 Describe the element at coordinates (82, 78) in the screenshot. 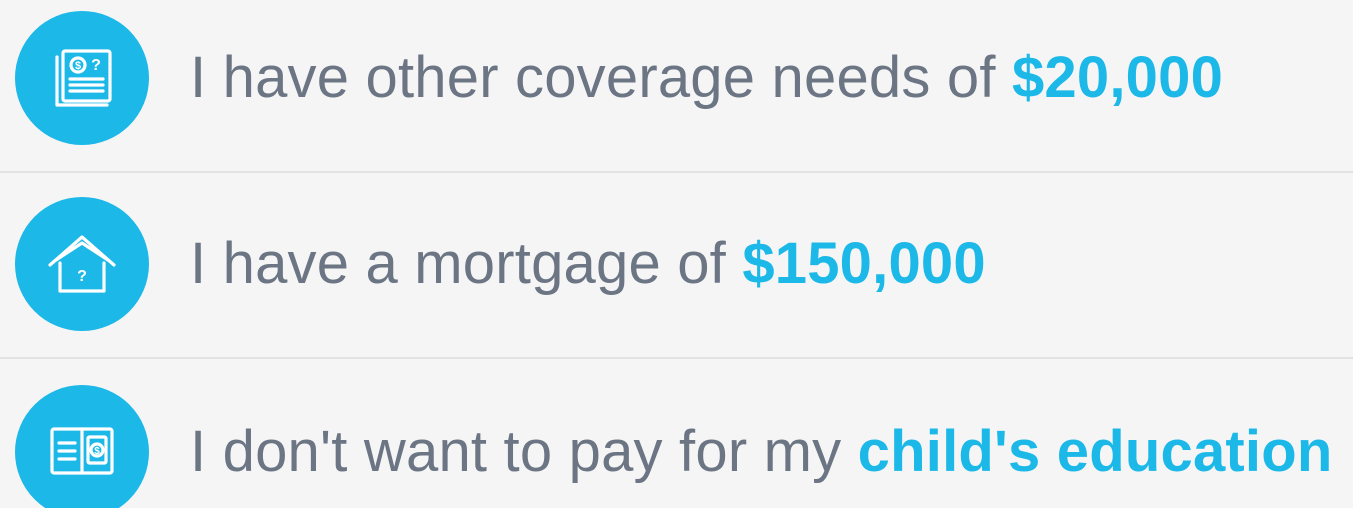

I see `receipt-dollar-question-icon: $ ?` at that location.